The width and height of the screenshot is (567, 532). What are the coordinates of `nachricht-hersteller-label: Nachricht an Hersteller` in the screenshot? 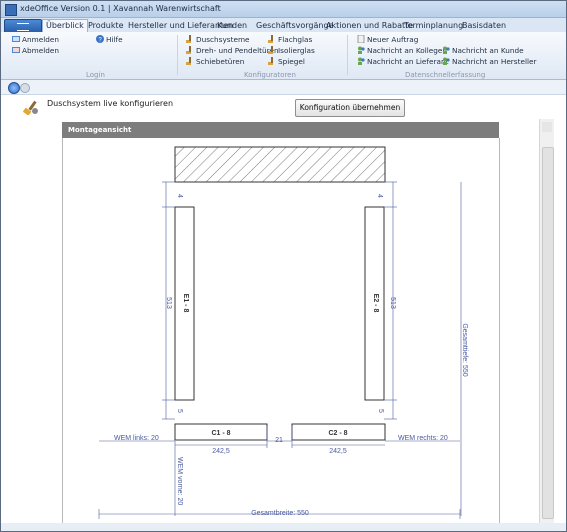 It's located at (494, 61).